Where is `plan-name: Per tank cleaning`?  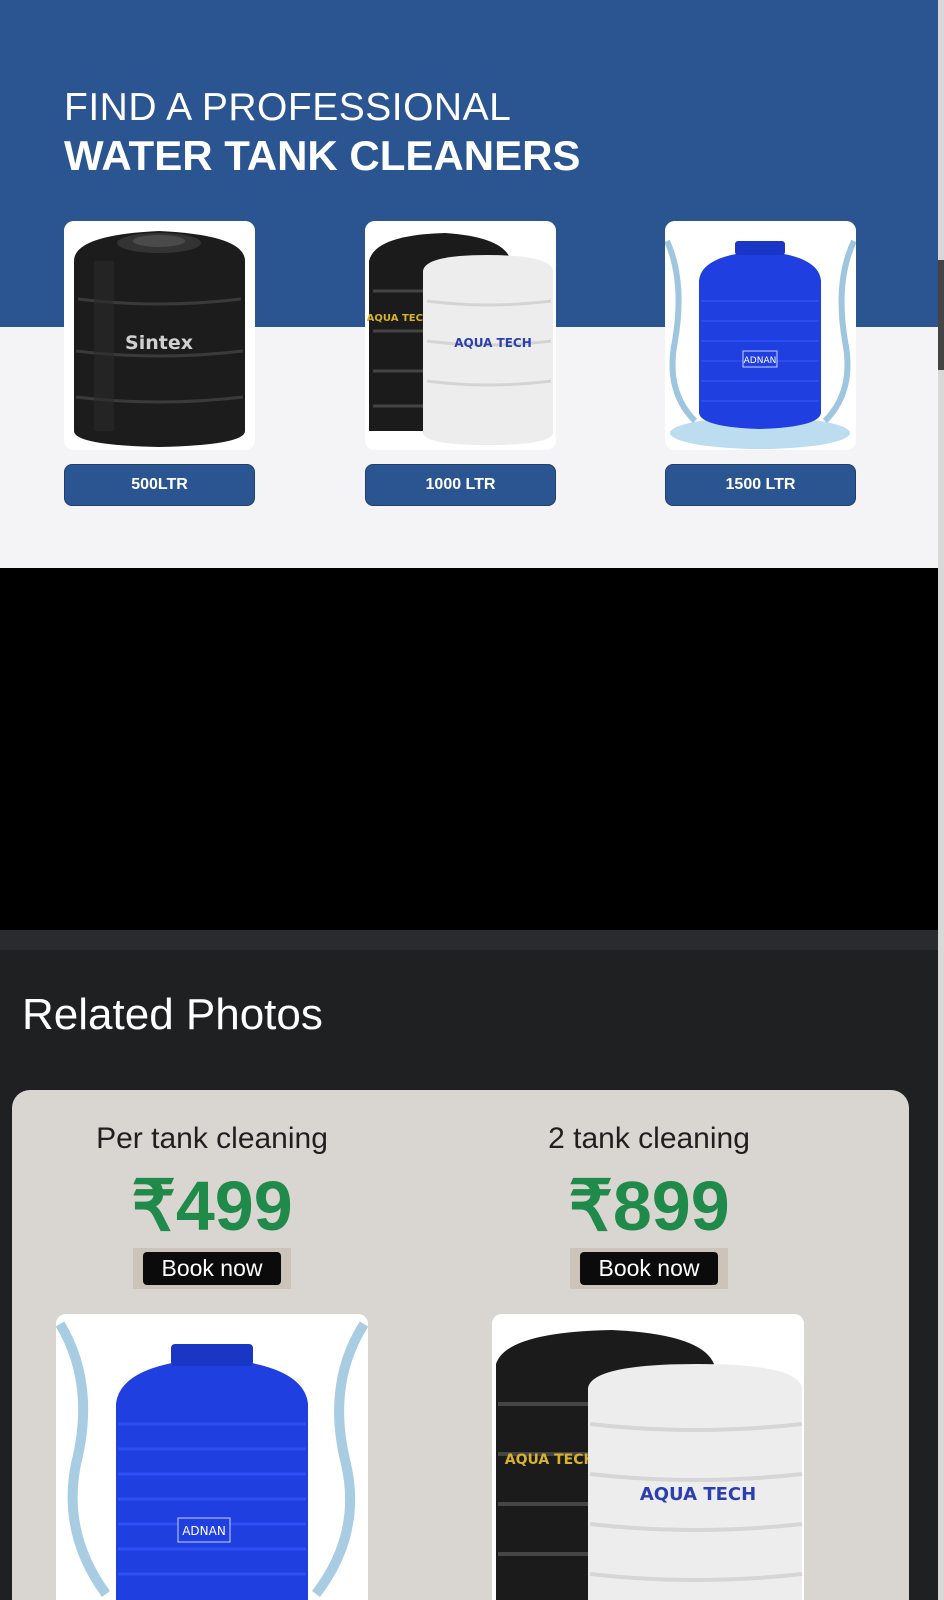 plan-name: Per tank cleaning is located at coordinates (212, 1138).